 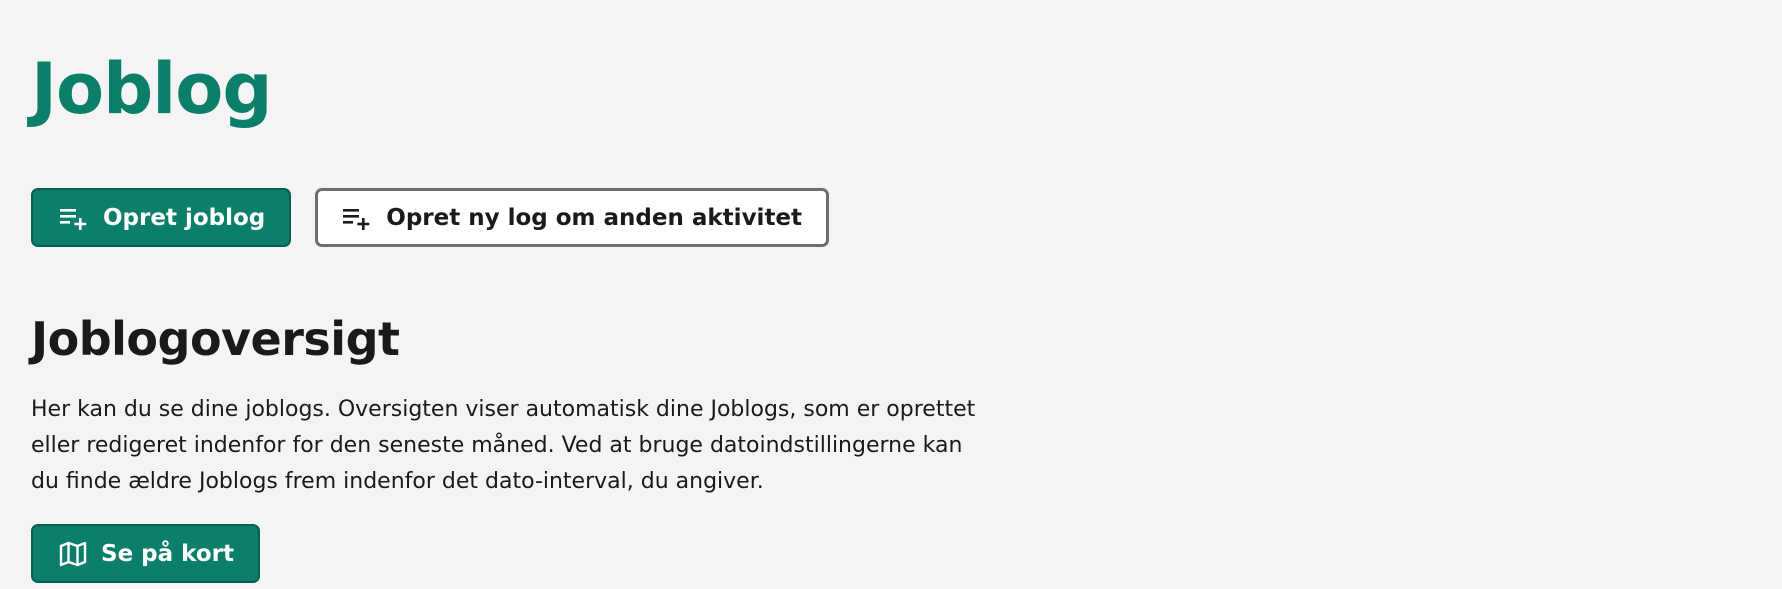 I want to click on create-other-activity-button: Opret ny log om anden aktivitet, so click(x=572, y=217).